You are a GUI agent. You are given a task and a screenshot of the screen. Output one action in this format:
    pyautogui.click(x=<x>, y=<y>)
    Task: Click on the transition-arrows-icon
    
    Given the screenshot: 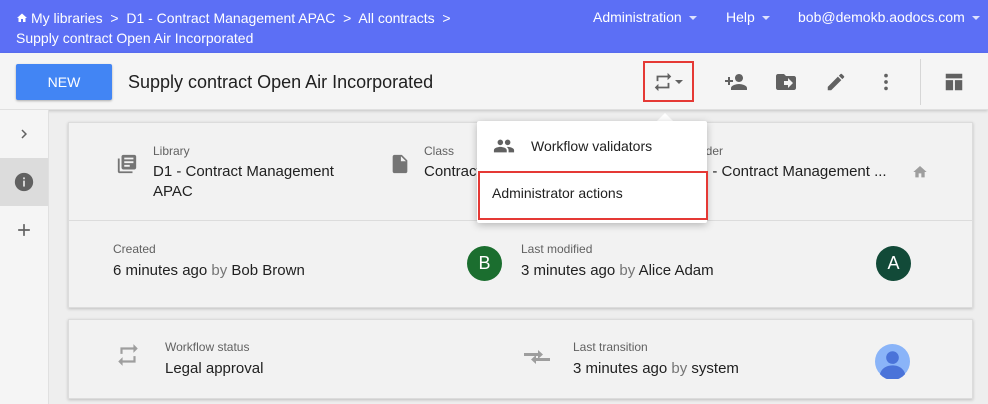 What is the action you would take?
    pyautogui.click(x=537, y=357)
    